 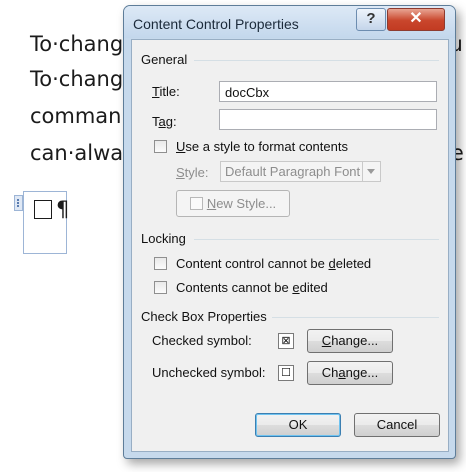 I want to click on checkbox-properties-heading: Check Box Properties, so click(x=204, y=316).